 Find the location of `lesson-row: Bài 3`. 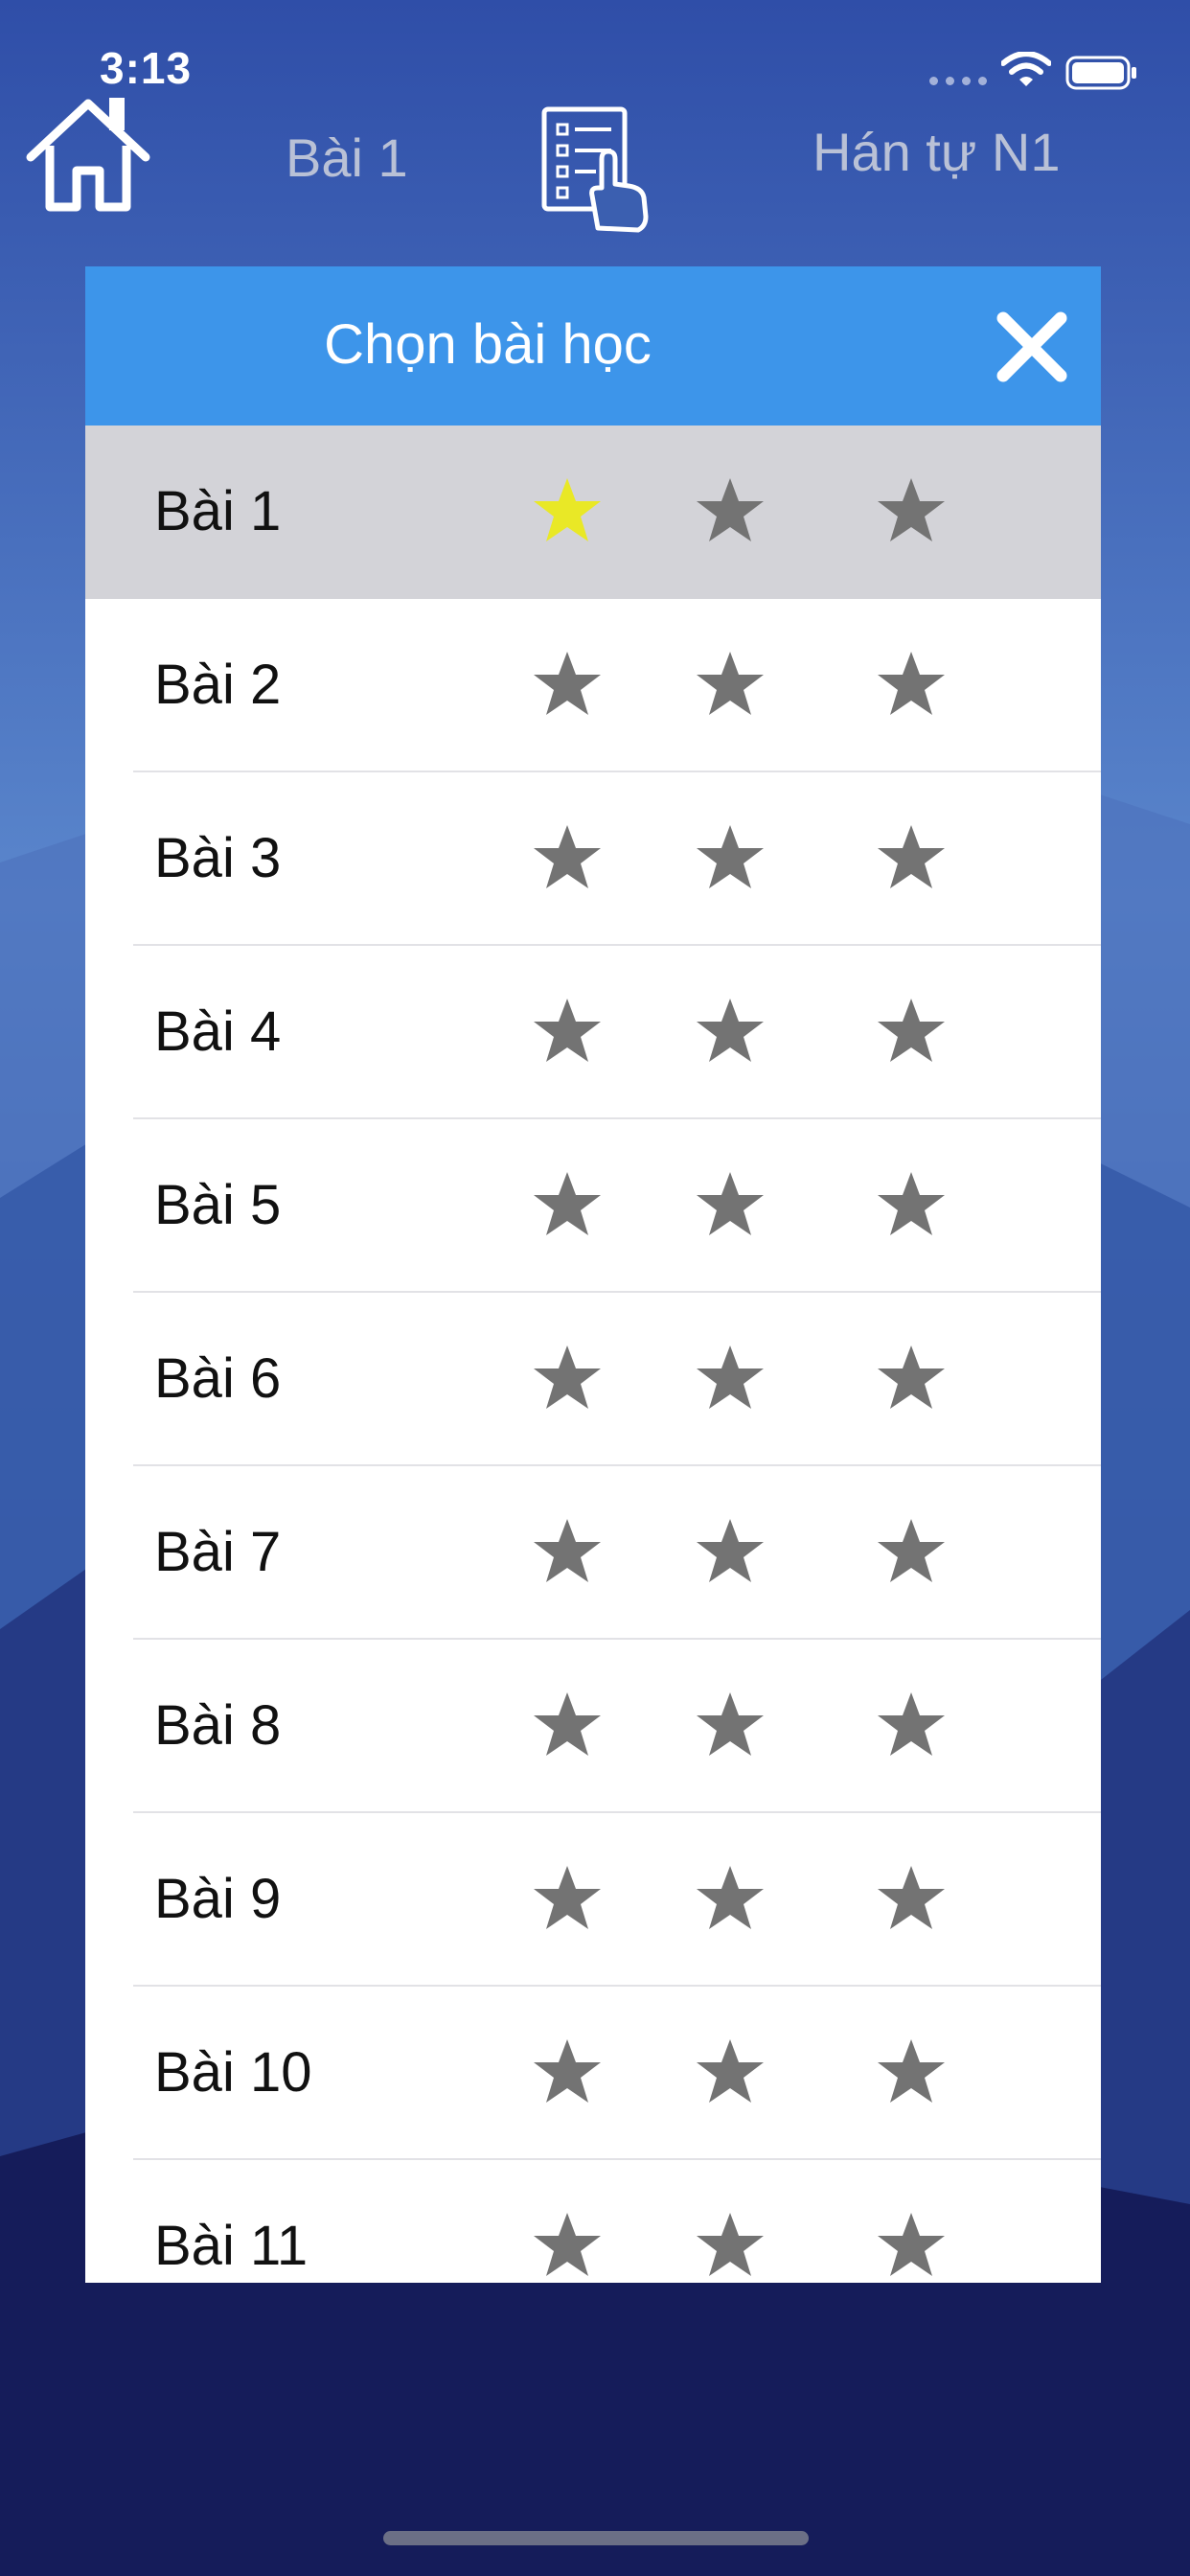

lesson-row: Bài 3 is located at coordinates (593, 859).